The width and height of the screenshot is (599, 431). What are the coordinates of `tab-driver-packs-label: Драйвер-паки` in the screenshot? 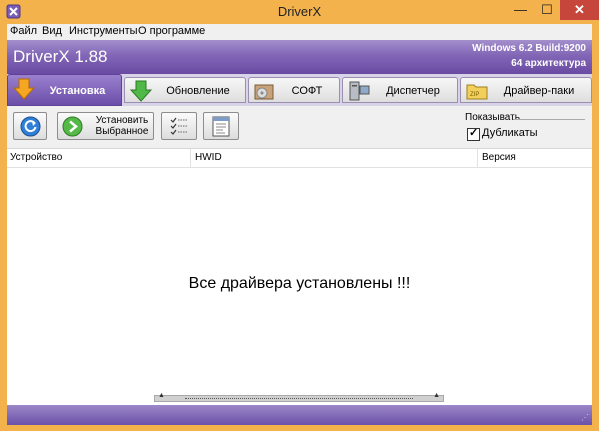 It's located at (539, 91).